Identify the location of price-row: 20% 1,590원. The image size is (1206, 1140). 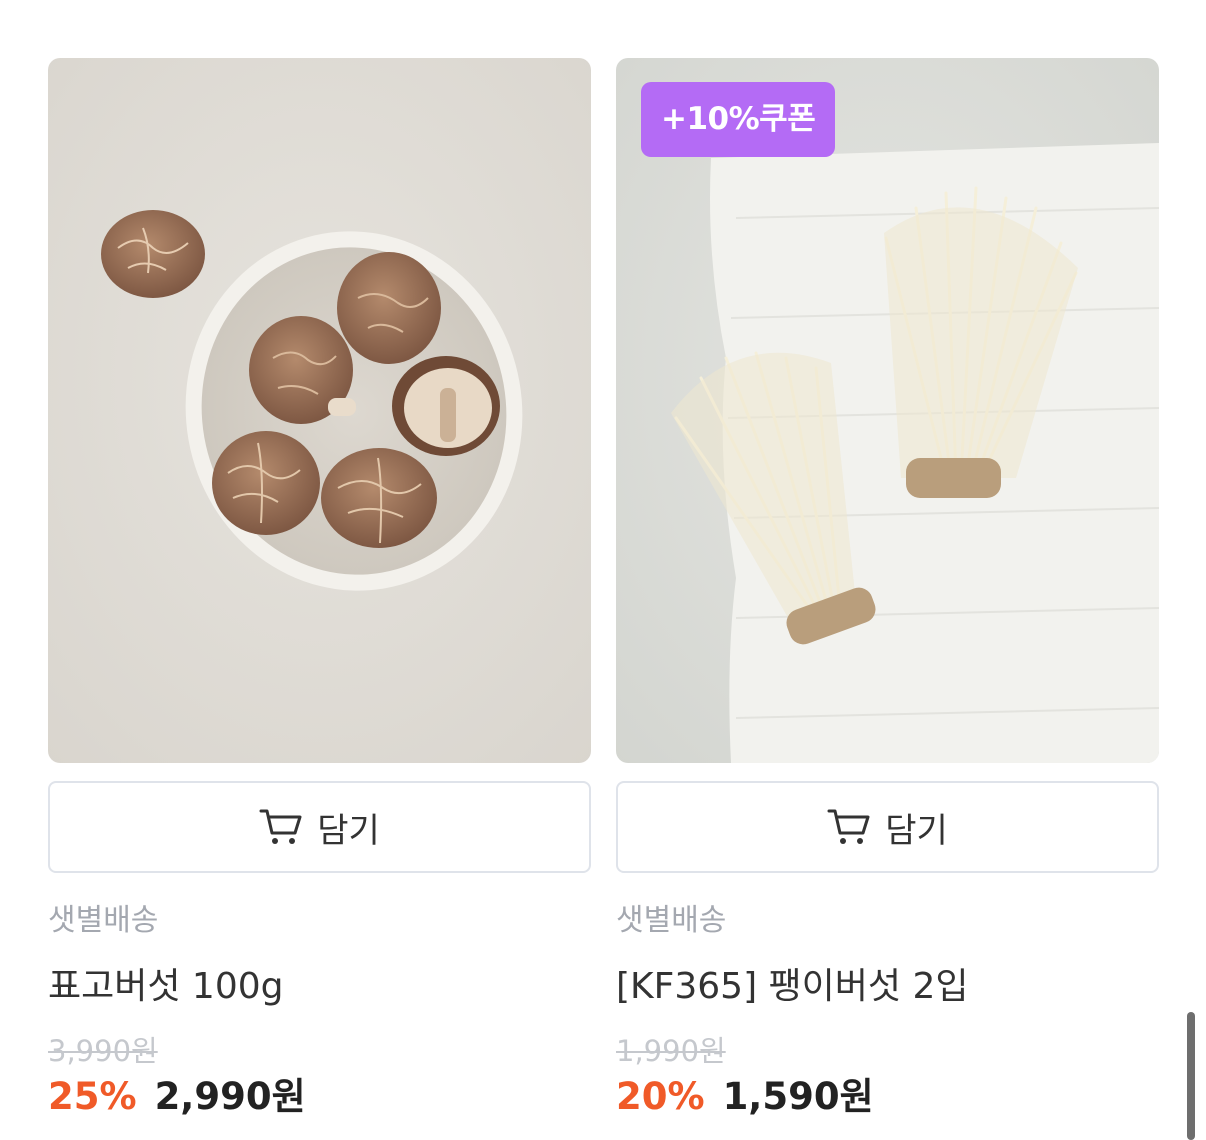
(887, 1097).